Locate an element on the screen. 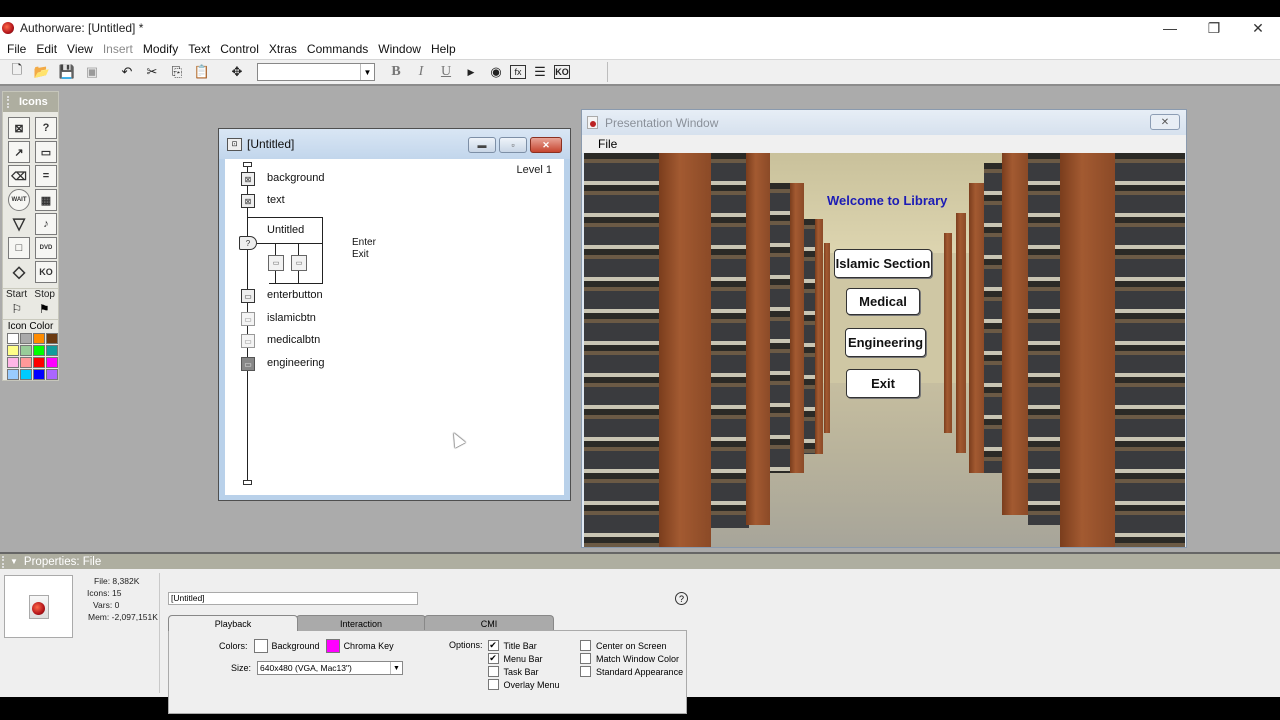 The image size is (1280, 720). option-match-window-color: Match Window Color is located at coordinates (631, 658).